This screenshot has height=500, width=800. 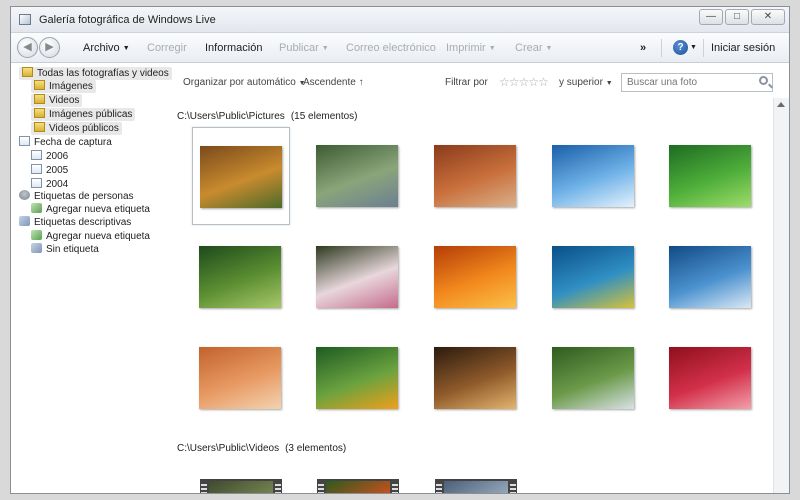 I want to click on photo-thumbnail-desert-buttes, so click(x=475, y=176).